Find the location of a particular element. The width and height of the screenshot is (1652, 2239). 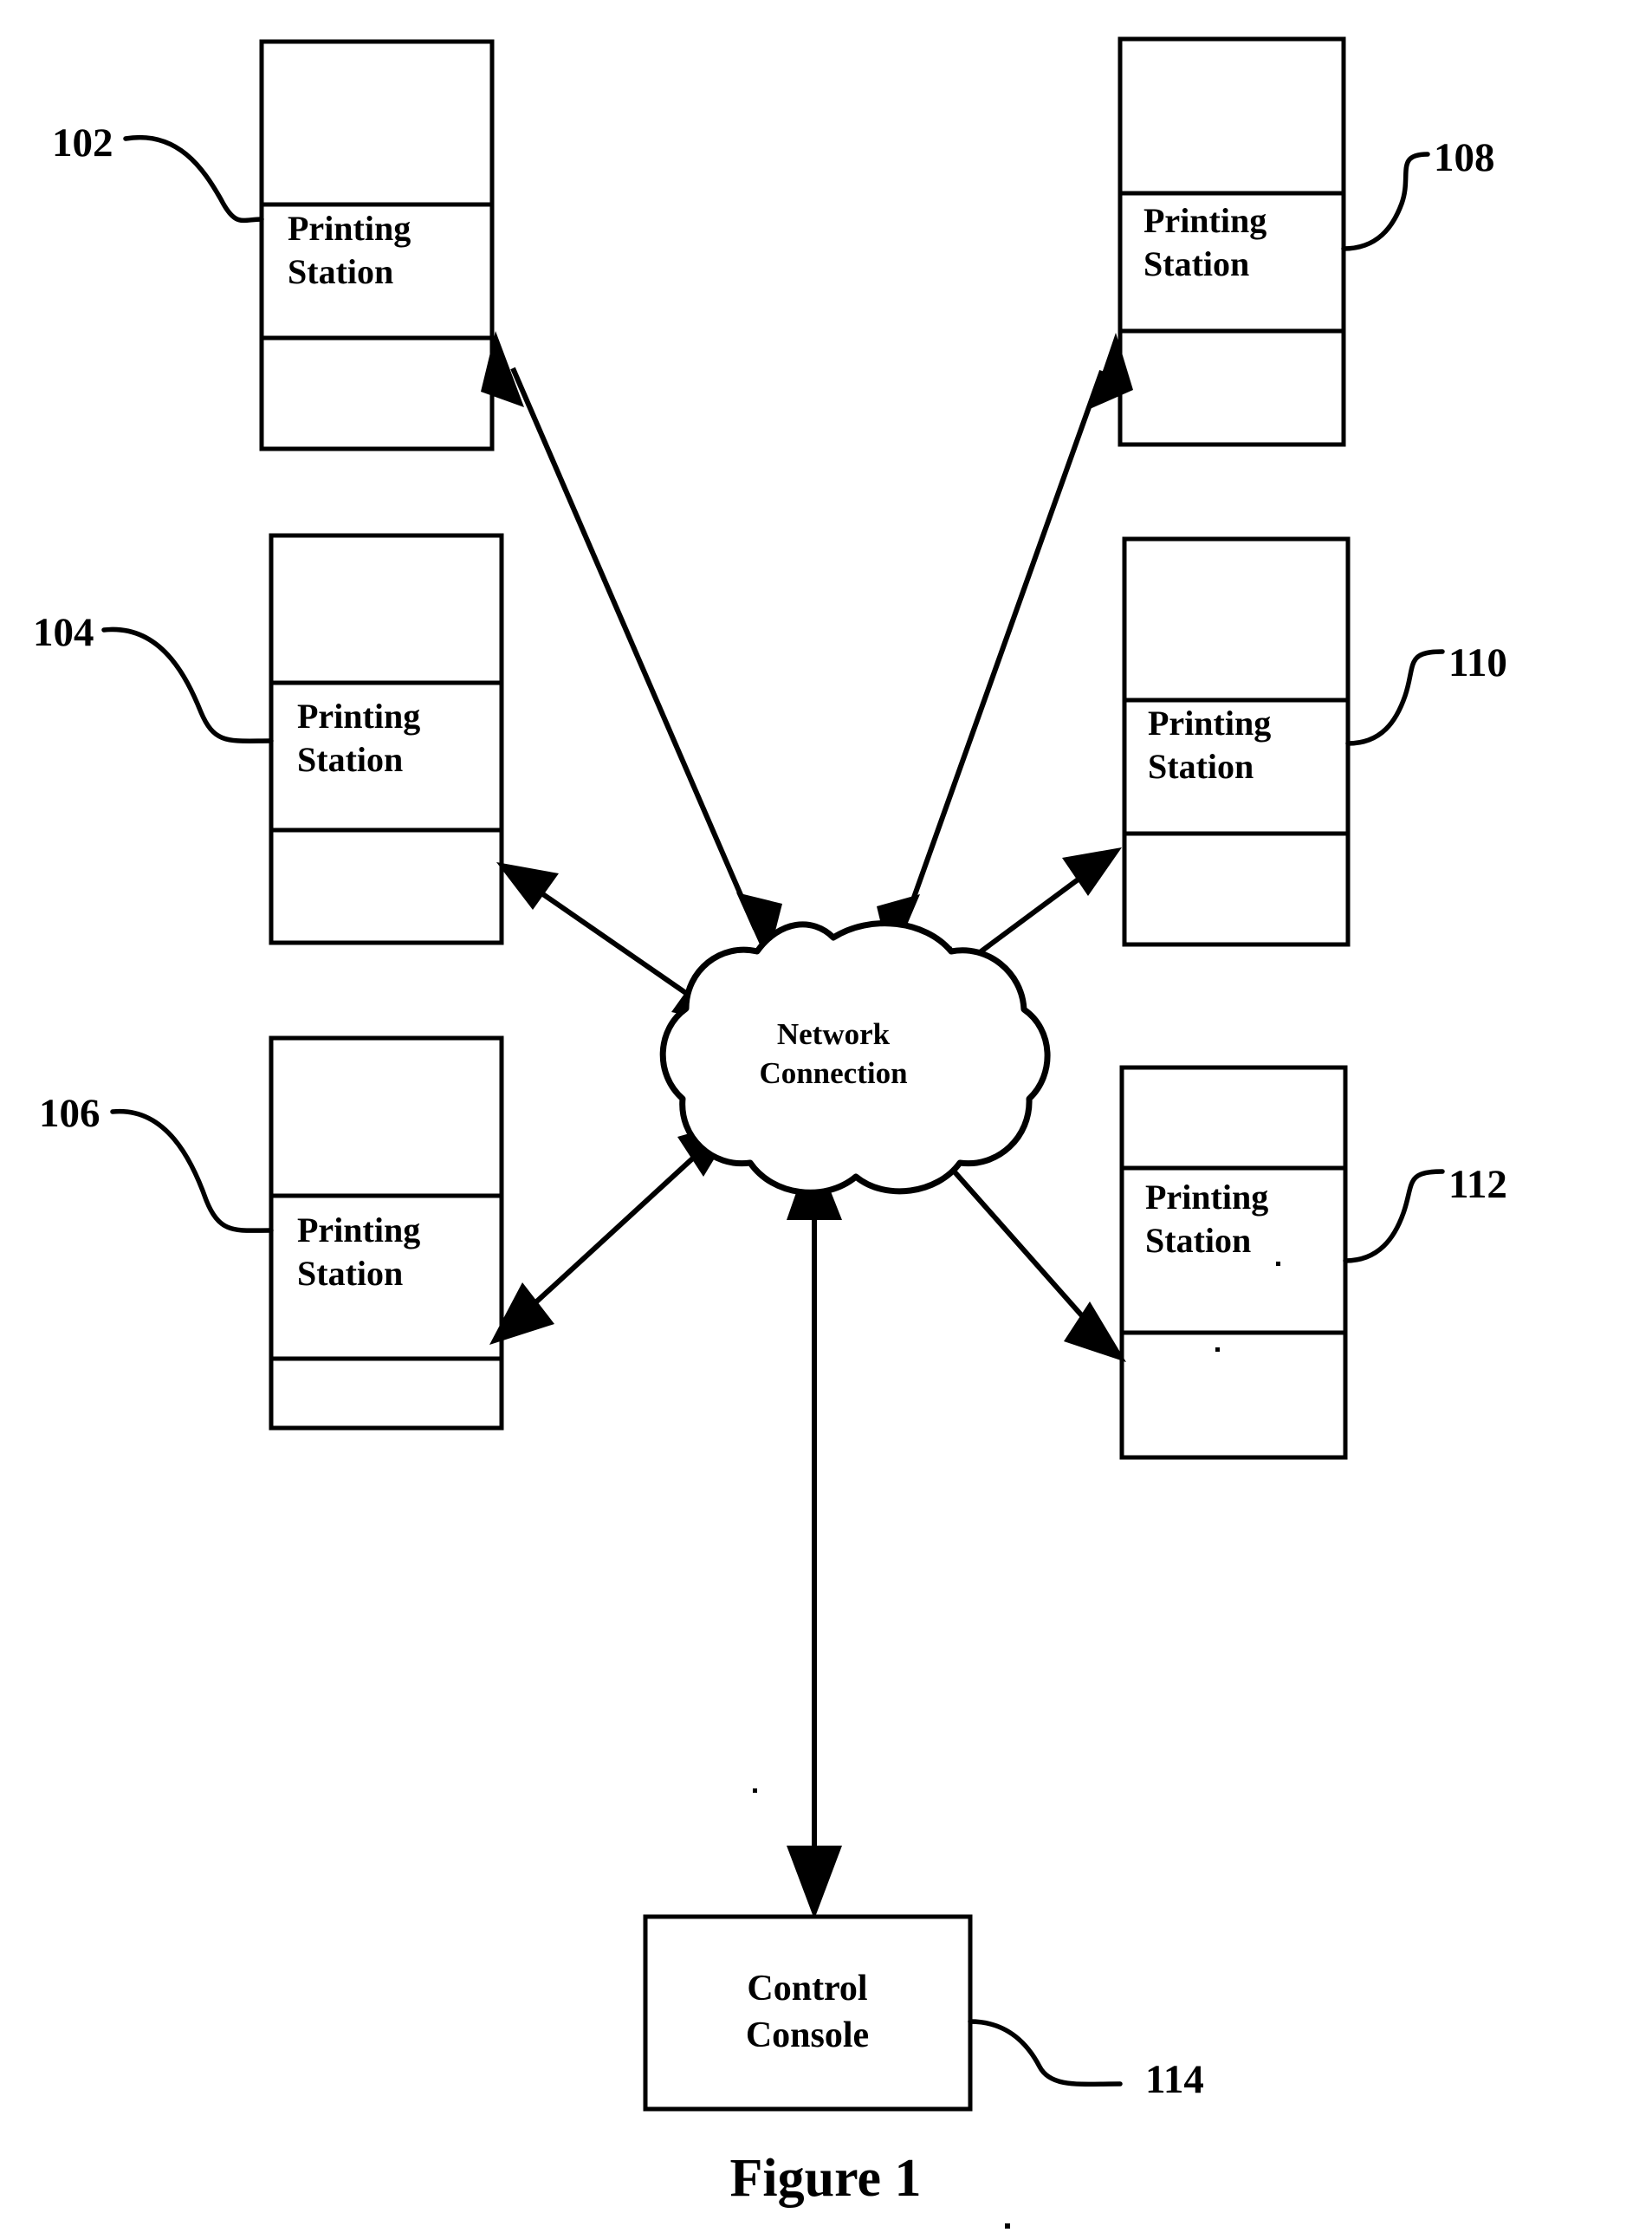

printing-station-104: Printing Station is located at coordinates (386, 739).